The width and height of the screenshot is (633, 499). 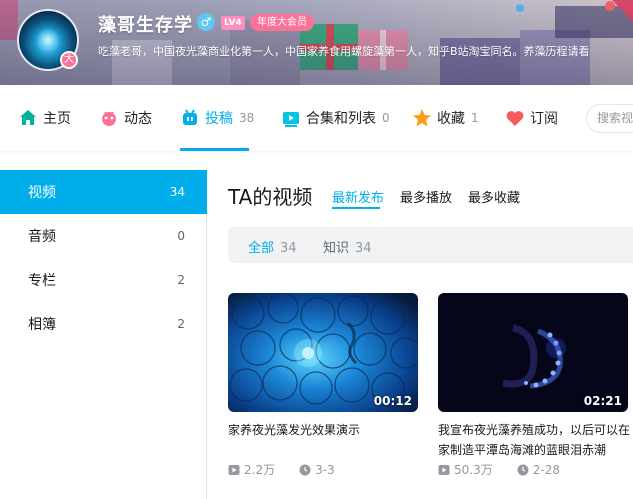 What do you see at coordinates (473, 470) in the screenshot?
I see `play-count-value: 50.3万` at bounding box center [473, 470].